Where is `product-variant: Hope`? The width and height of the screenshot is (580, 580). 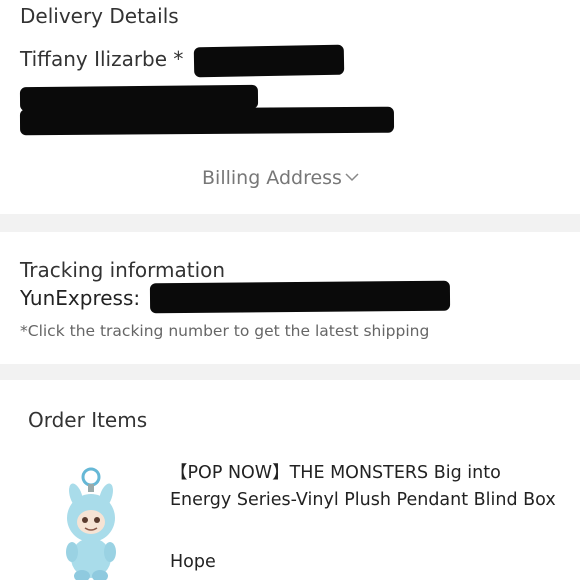
product-variant: Hope is located at coordinates (193, 562).